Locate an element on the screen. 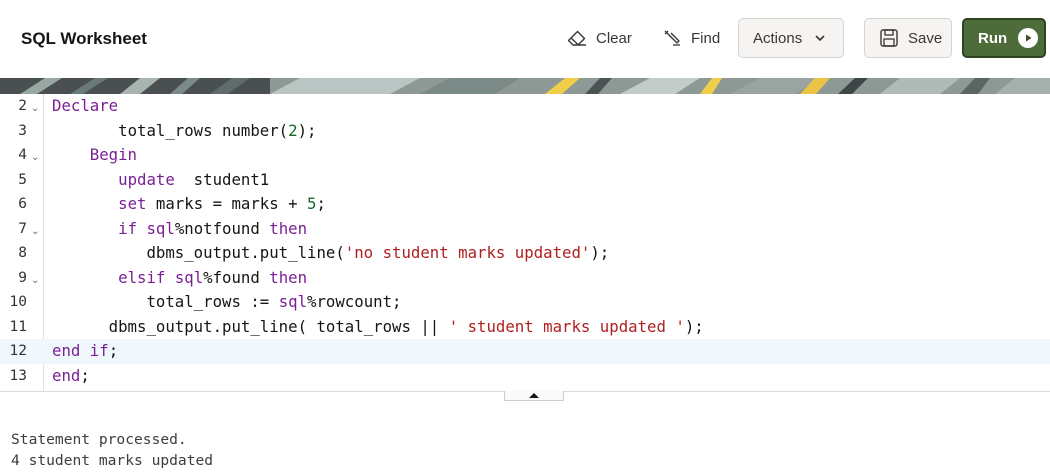 The image size is (1050, 476). page-title: SQL Worksheet is located at coordinates (84, 38).